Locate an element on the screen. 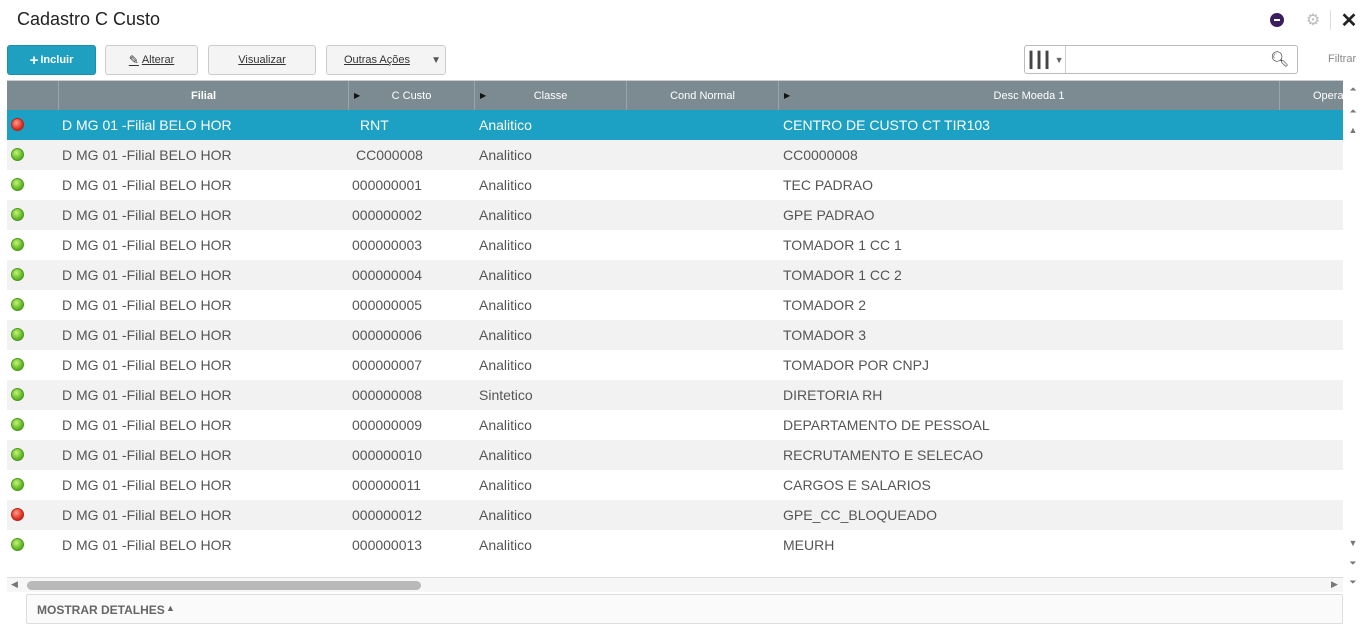 This screenshot has height=629, width=1365. header-filial: Filial is located at coordinates (204, 95).